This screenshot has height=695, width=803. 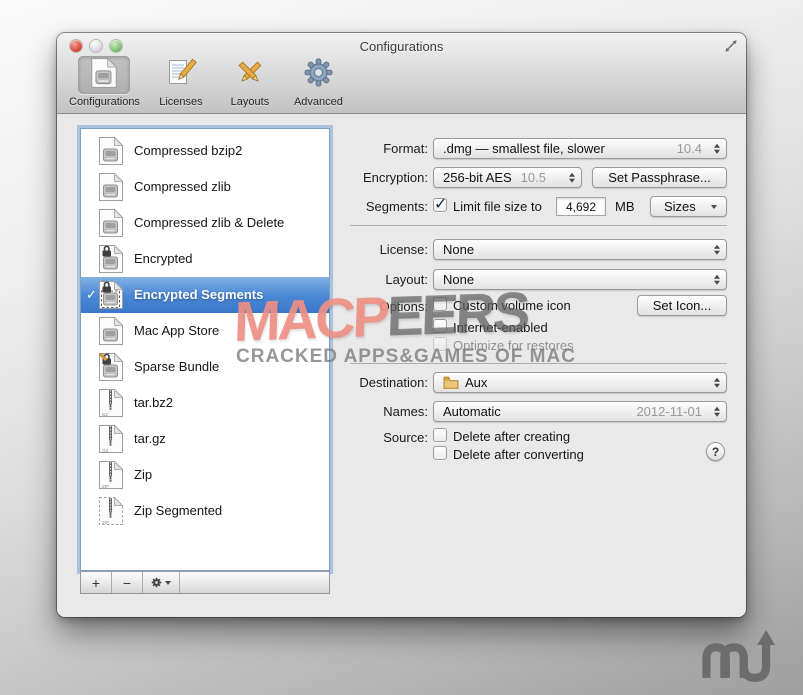 What do you see at coordinates (181, 75) in the screenshot?
I see `licenses-paper-pencil-icon` at bounding box center [181, 75].